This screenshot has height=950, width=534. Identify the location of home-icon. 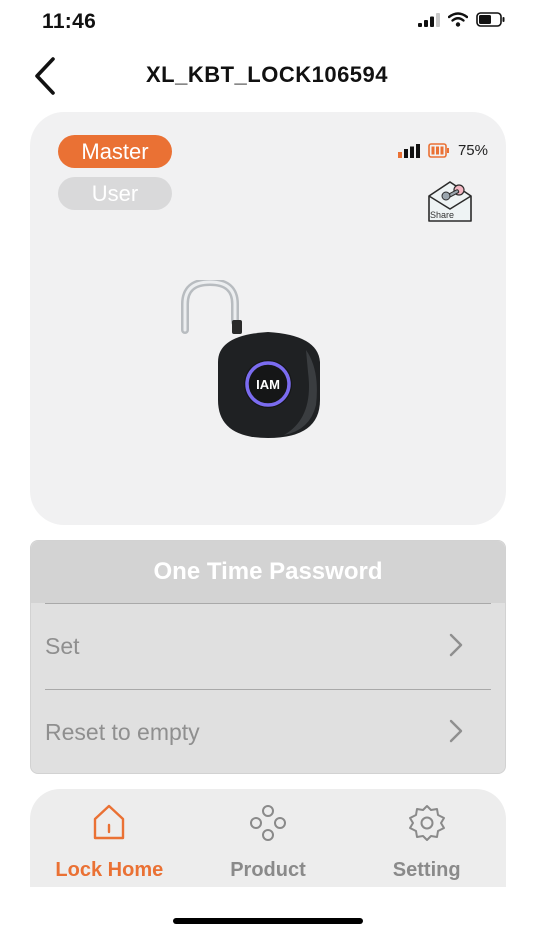
(109, 822).